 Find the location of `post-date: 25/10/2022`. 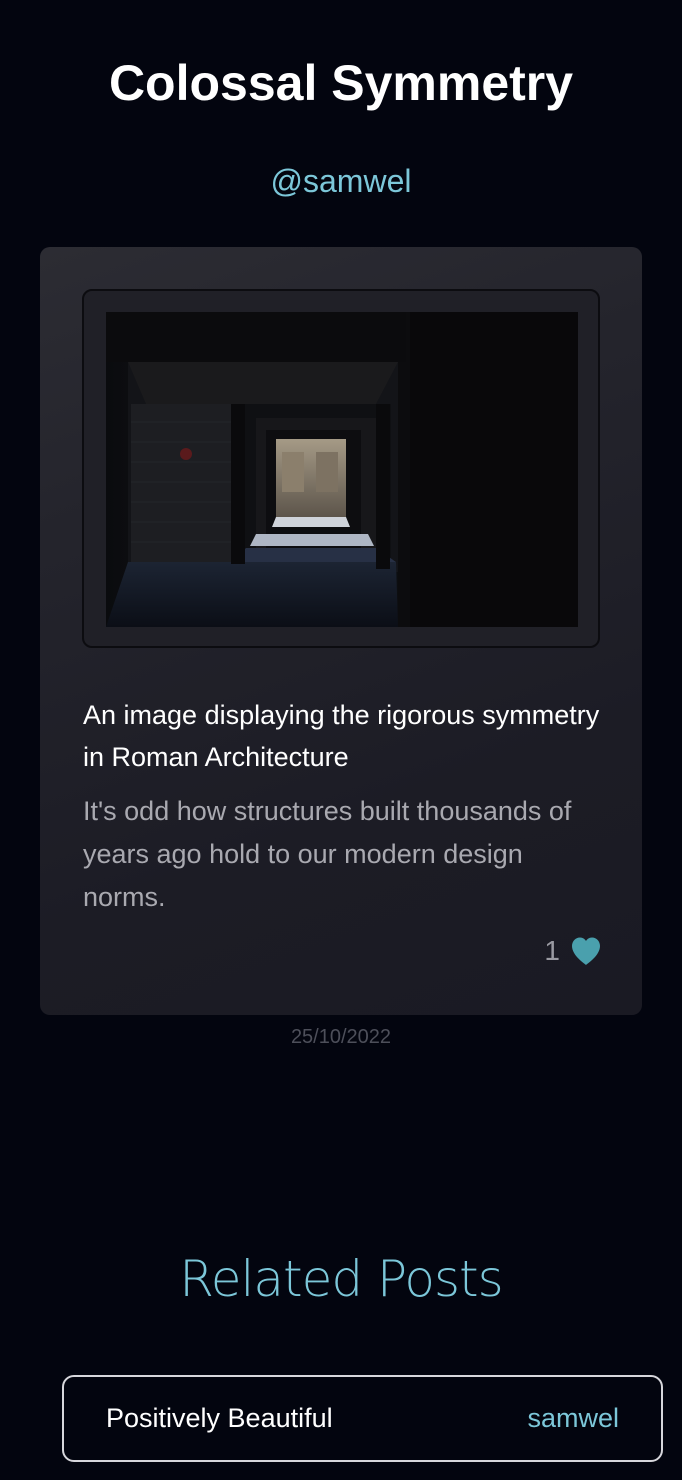

post-date: 25/10/2022 is located at coordinates (341, 1037).